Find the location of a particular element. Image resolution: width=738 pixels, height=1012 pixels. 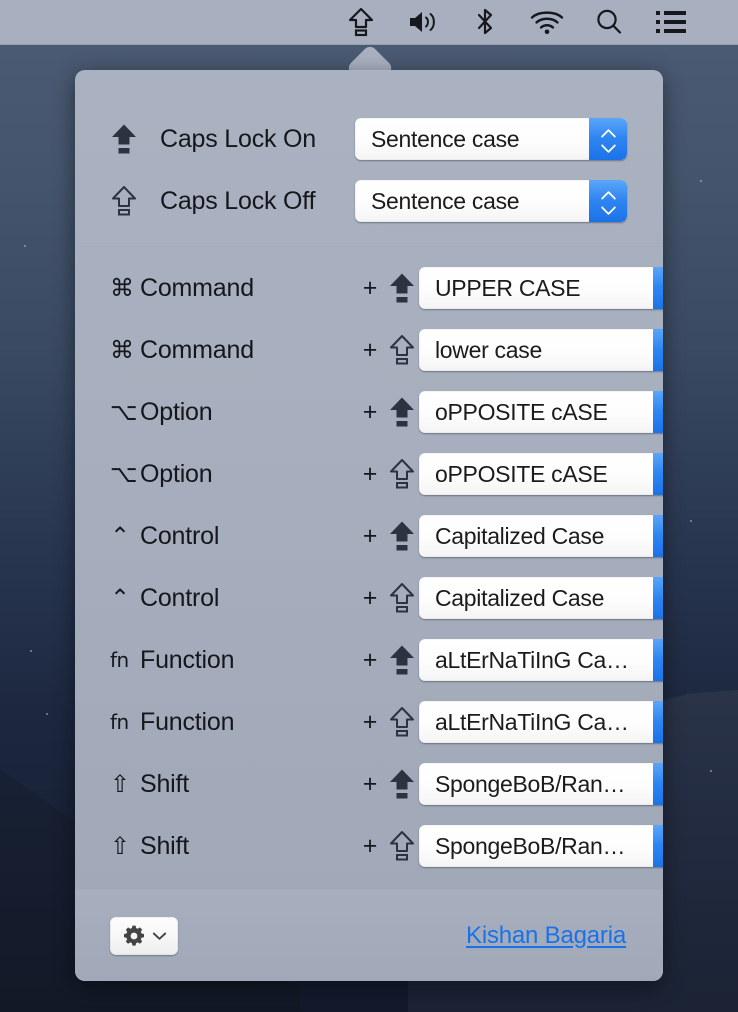

caps-lock-on-select: Sentence case is located at coordinates (491, 139).